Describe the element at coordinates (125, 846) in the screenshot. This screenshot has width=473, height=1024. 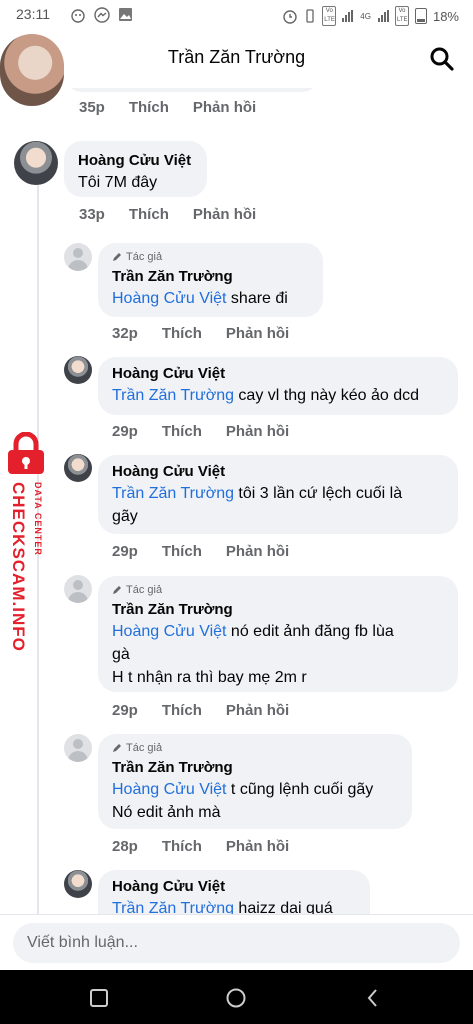
I see `comment-time: 28p` at that location.